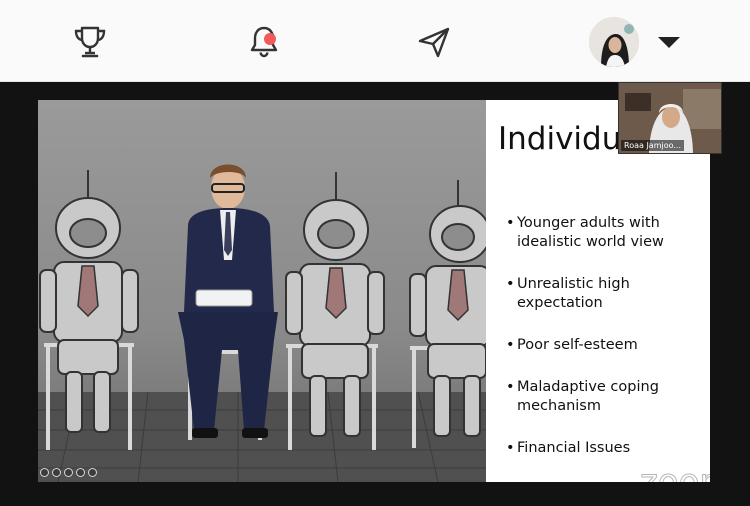 Image resolution: width=750 pixels, height=506 pixels. Describe the element at coordinates (270, 39) in the screenshot. I see `notification-dot` at that location.